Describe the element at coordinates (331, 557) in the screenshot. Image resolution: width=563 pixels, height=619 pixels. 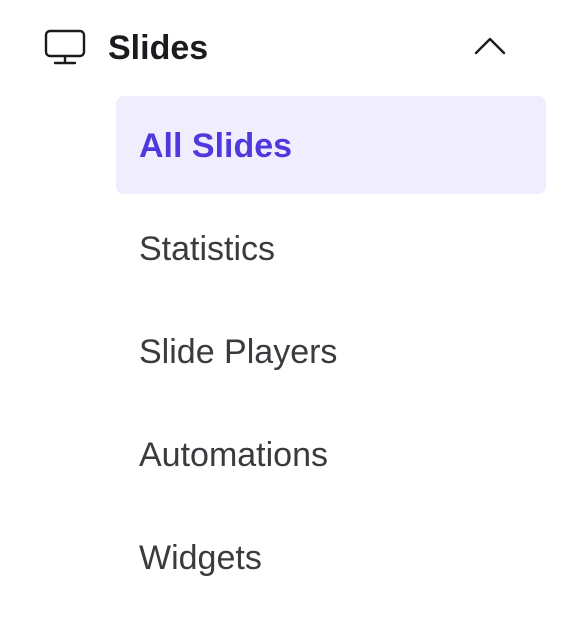
I see `submenu-item-widgets: Widgets` at that location.